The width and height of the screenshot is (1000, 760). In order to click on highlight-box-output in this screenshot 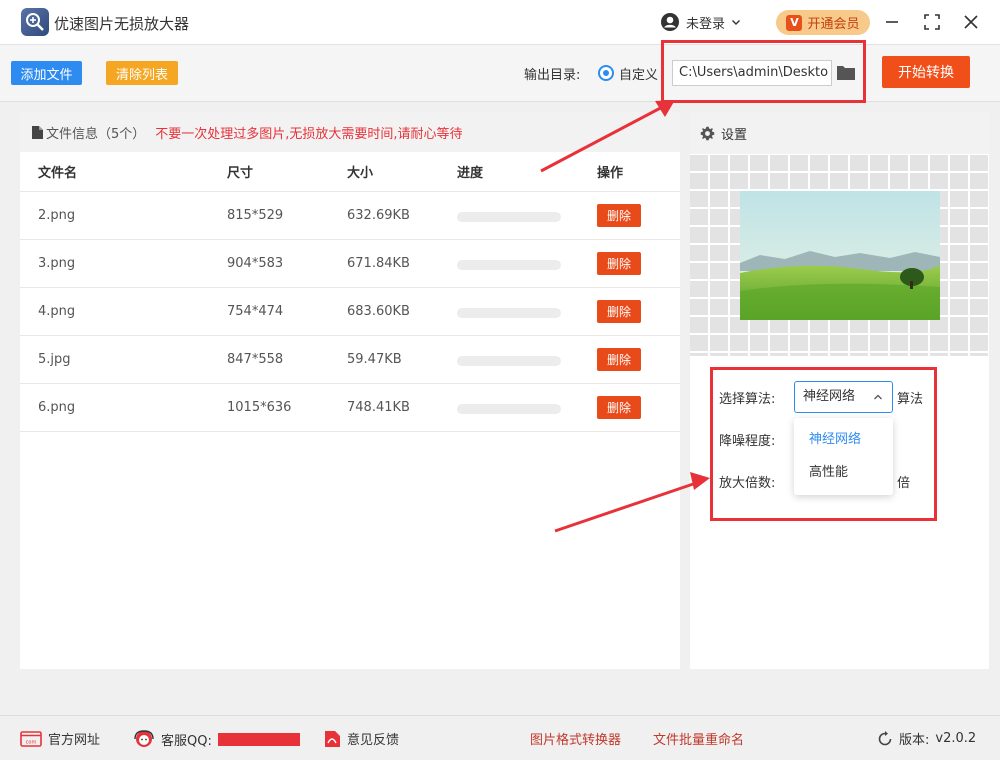, I will do `click(763, 71)`.